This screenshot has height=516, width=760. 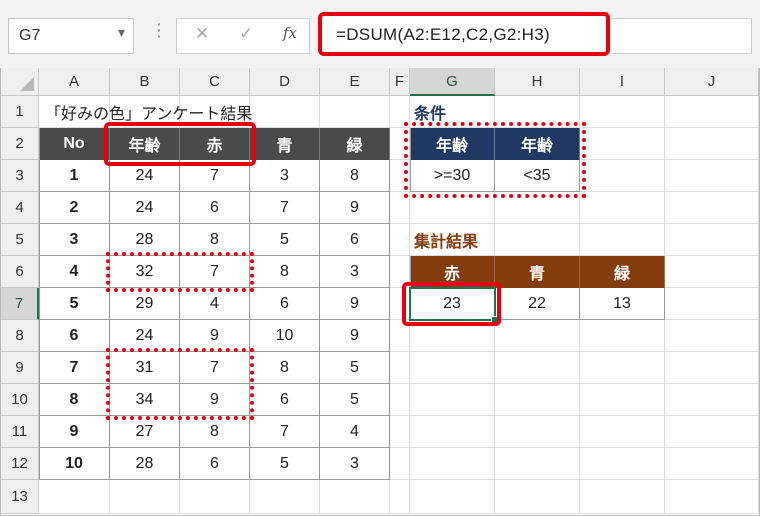 I want to click on table-cell: 32, so click(x=145, y=272).